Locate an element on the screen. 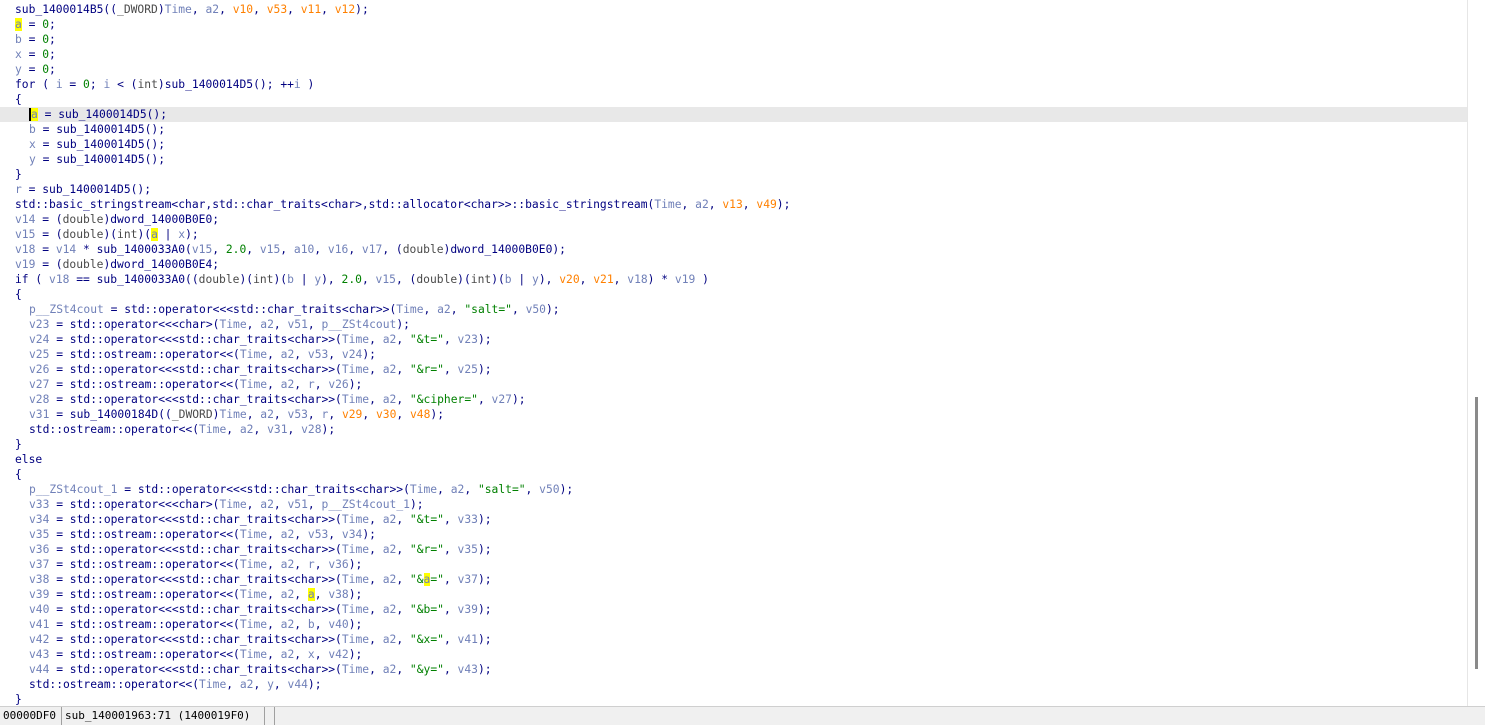 Image resolution: width=1485 pixels, height=725 pixels. code-token: =" is located at coordinates (437, 579).